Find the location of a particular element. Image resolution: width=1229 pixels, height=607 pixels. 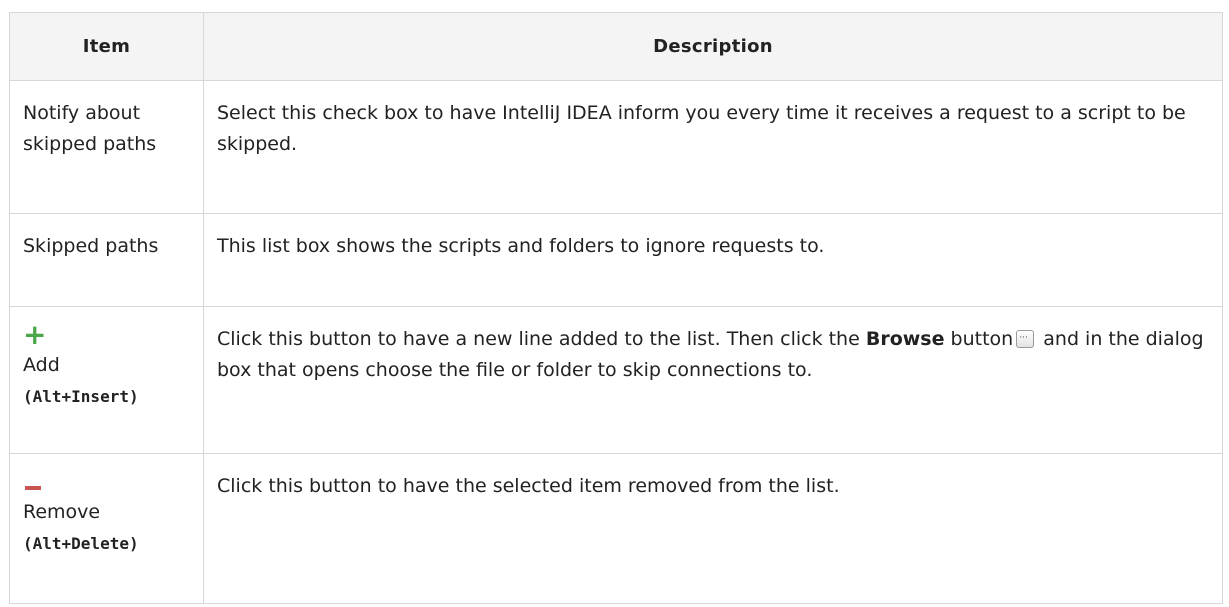

remove-label: Remove is located at coordinates (62, 512).